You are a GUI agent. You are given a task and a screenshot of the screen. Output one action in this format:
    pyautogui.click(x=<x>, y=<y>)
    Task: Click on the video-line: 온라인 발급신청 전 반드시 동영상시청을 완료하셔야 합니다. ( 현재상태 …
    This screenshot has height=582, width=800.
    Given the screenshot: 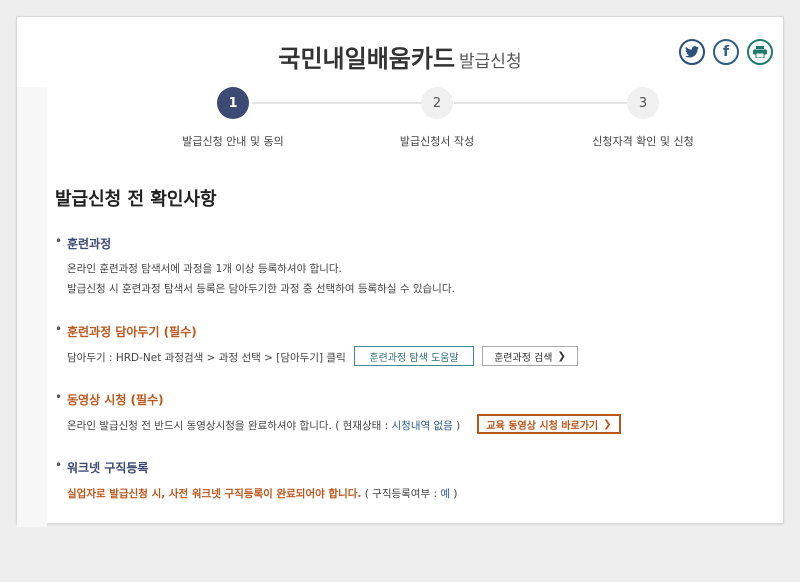 What is the action you would take?
    pyautogui.click(x=405, y=425)
    